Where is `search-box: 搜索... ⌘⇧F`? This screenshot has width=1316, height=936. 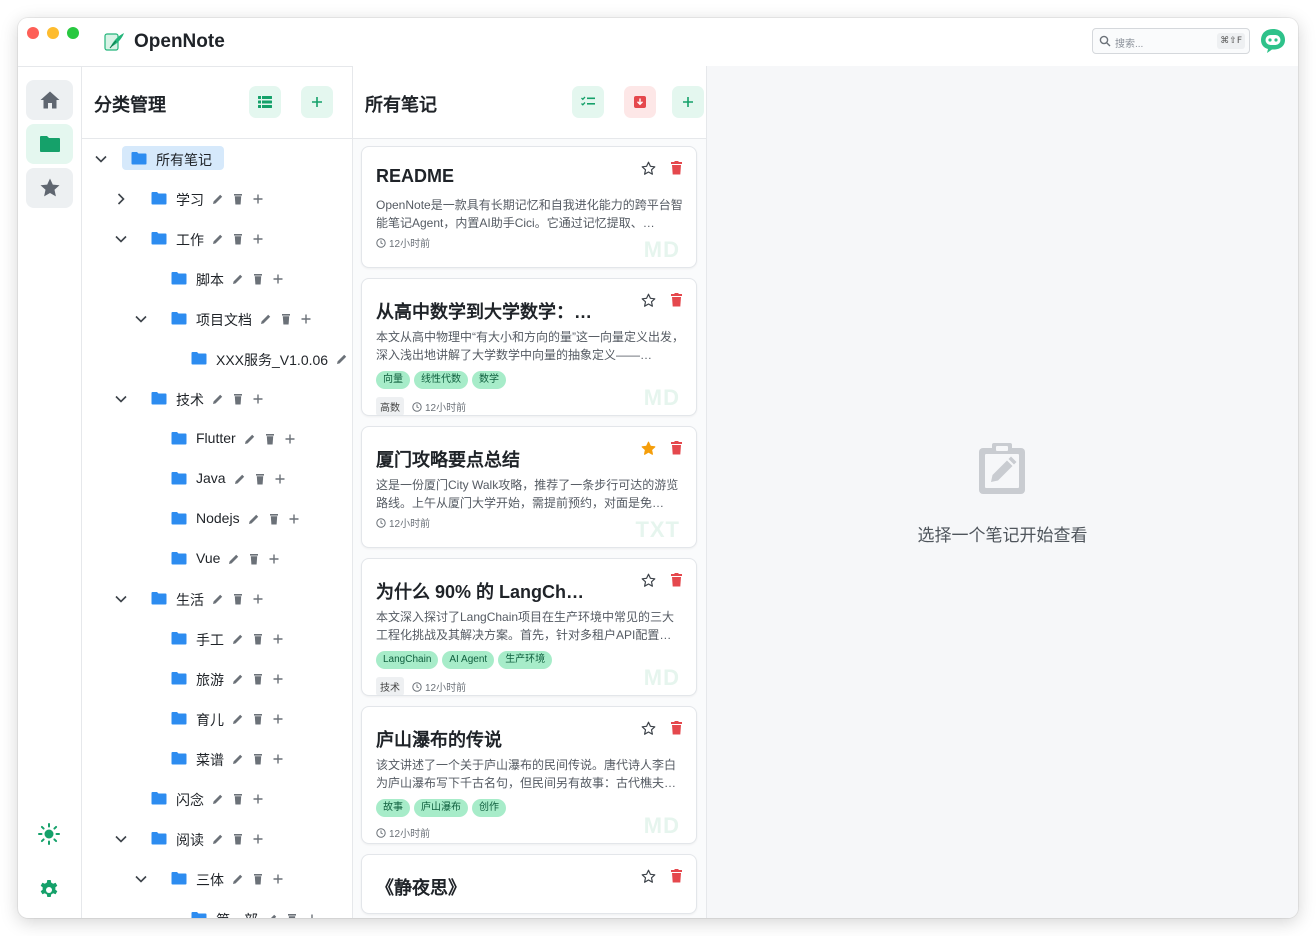 search-box: 搜索... ⌘⇧F is located at coordinates (1171, 41).